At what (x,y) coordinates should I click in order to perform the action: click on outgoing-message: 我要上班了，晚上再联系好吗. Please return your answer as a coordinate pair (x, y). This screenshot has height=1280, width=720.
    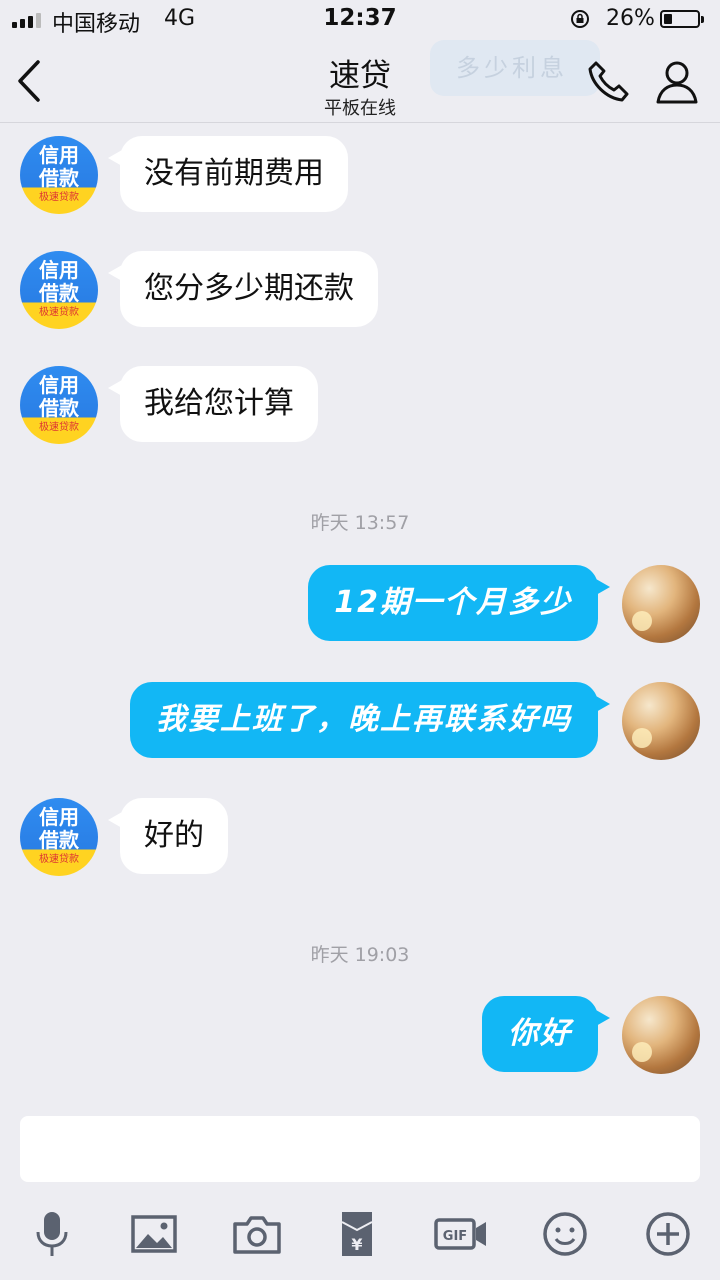
    Looking at the image, I should click on (370, 720).